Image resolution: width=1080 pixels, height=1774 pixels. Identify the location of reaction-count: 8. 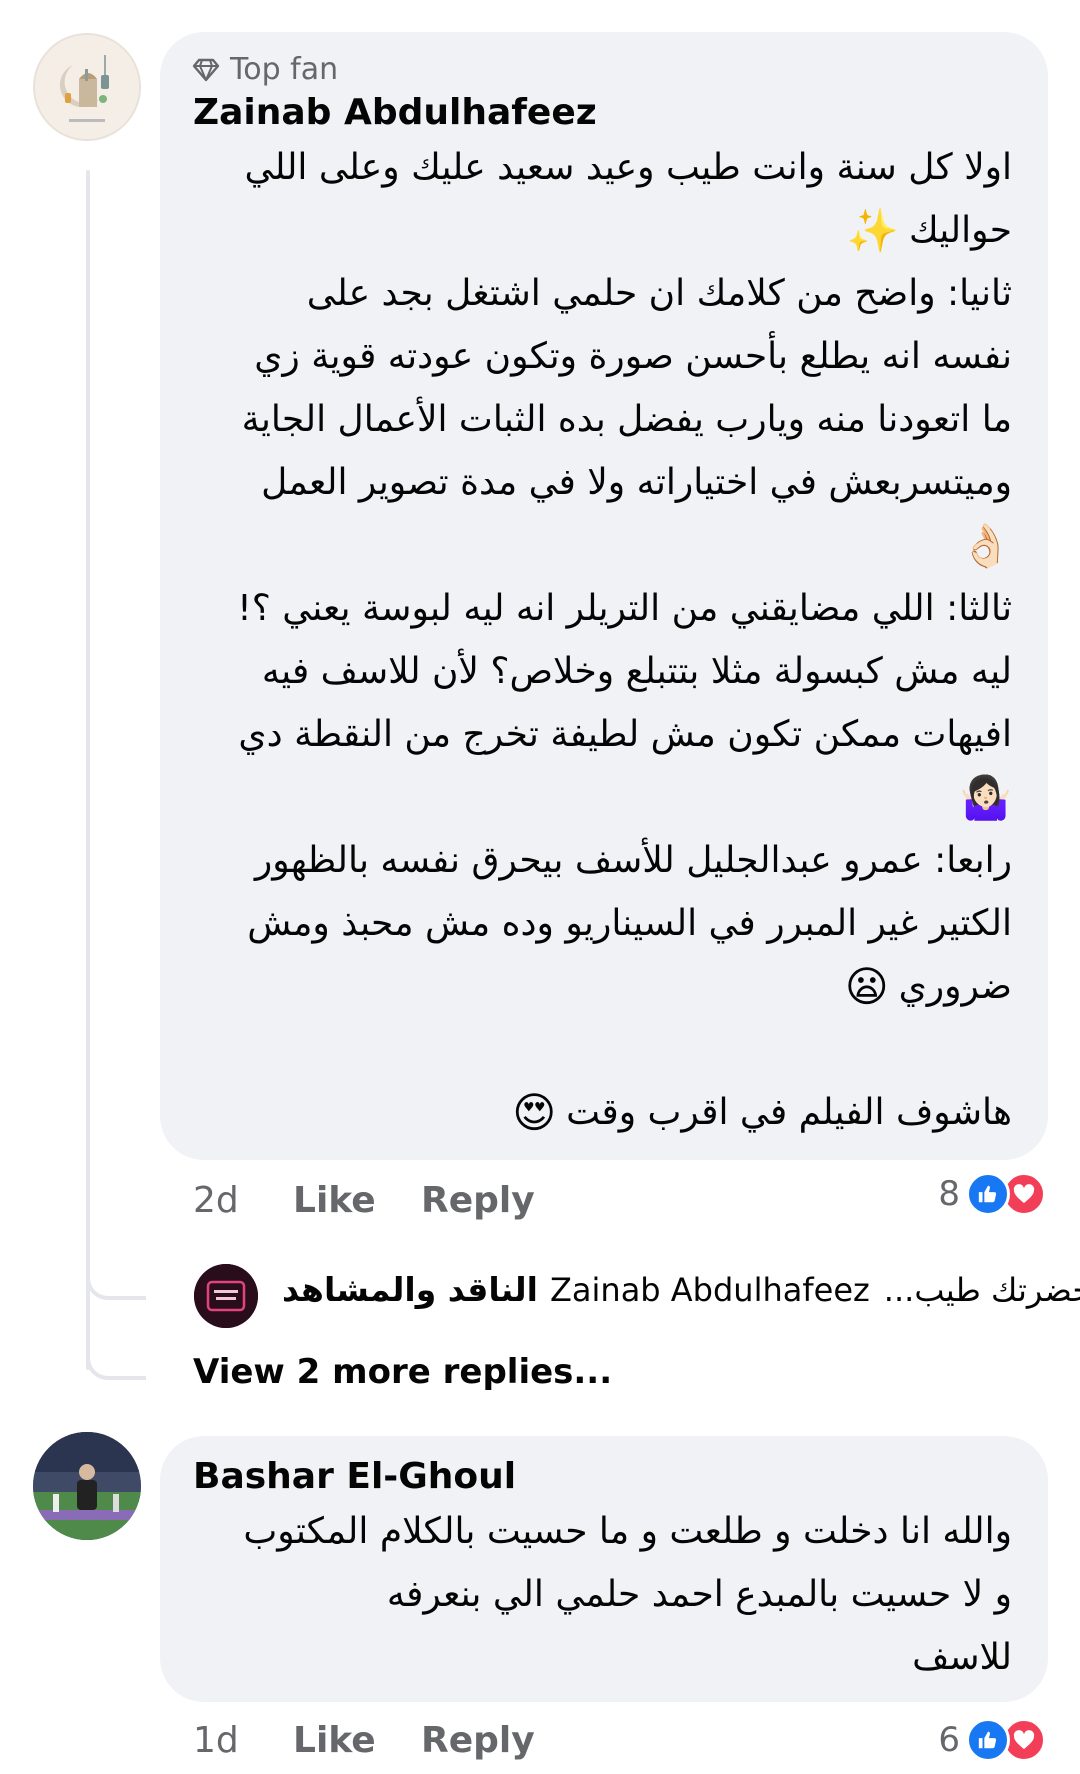
(949, 1194).